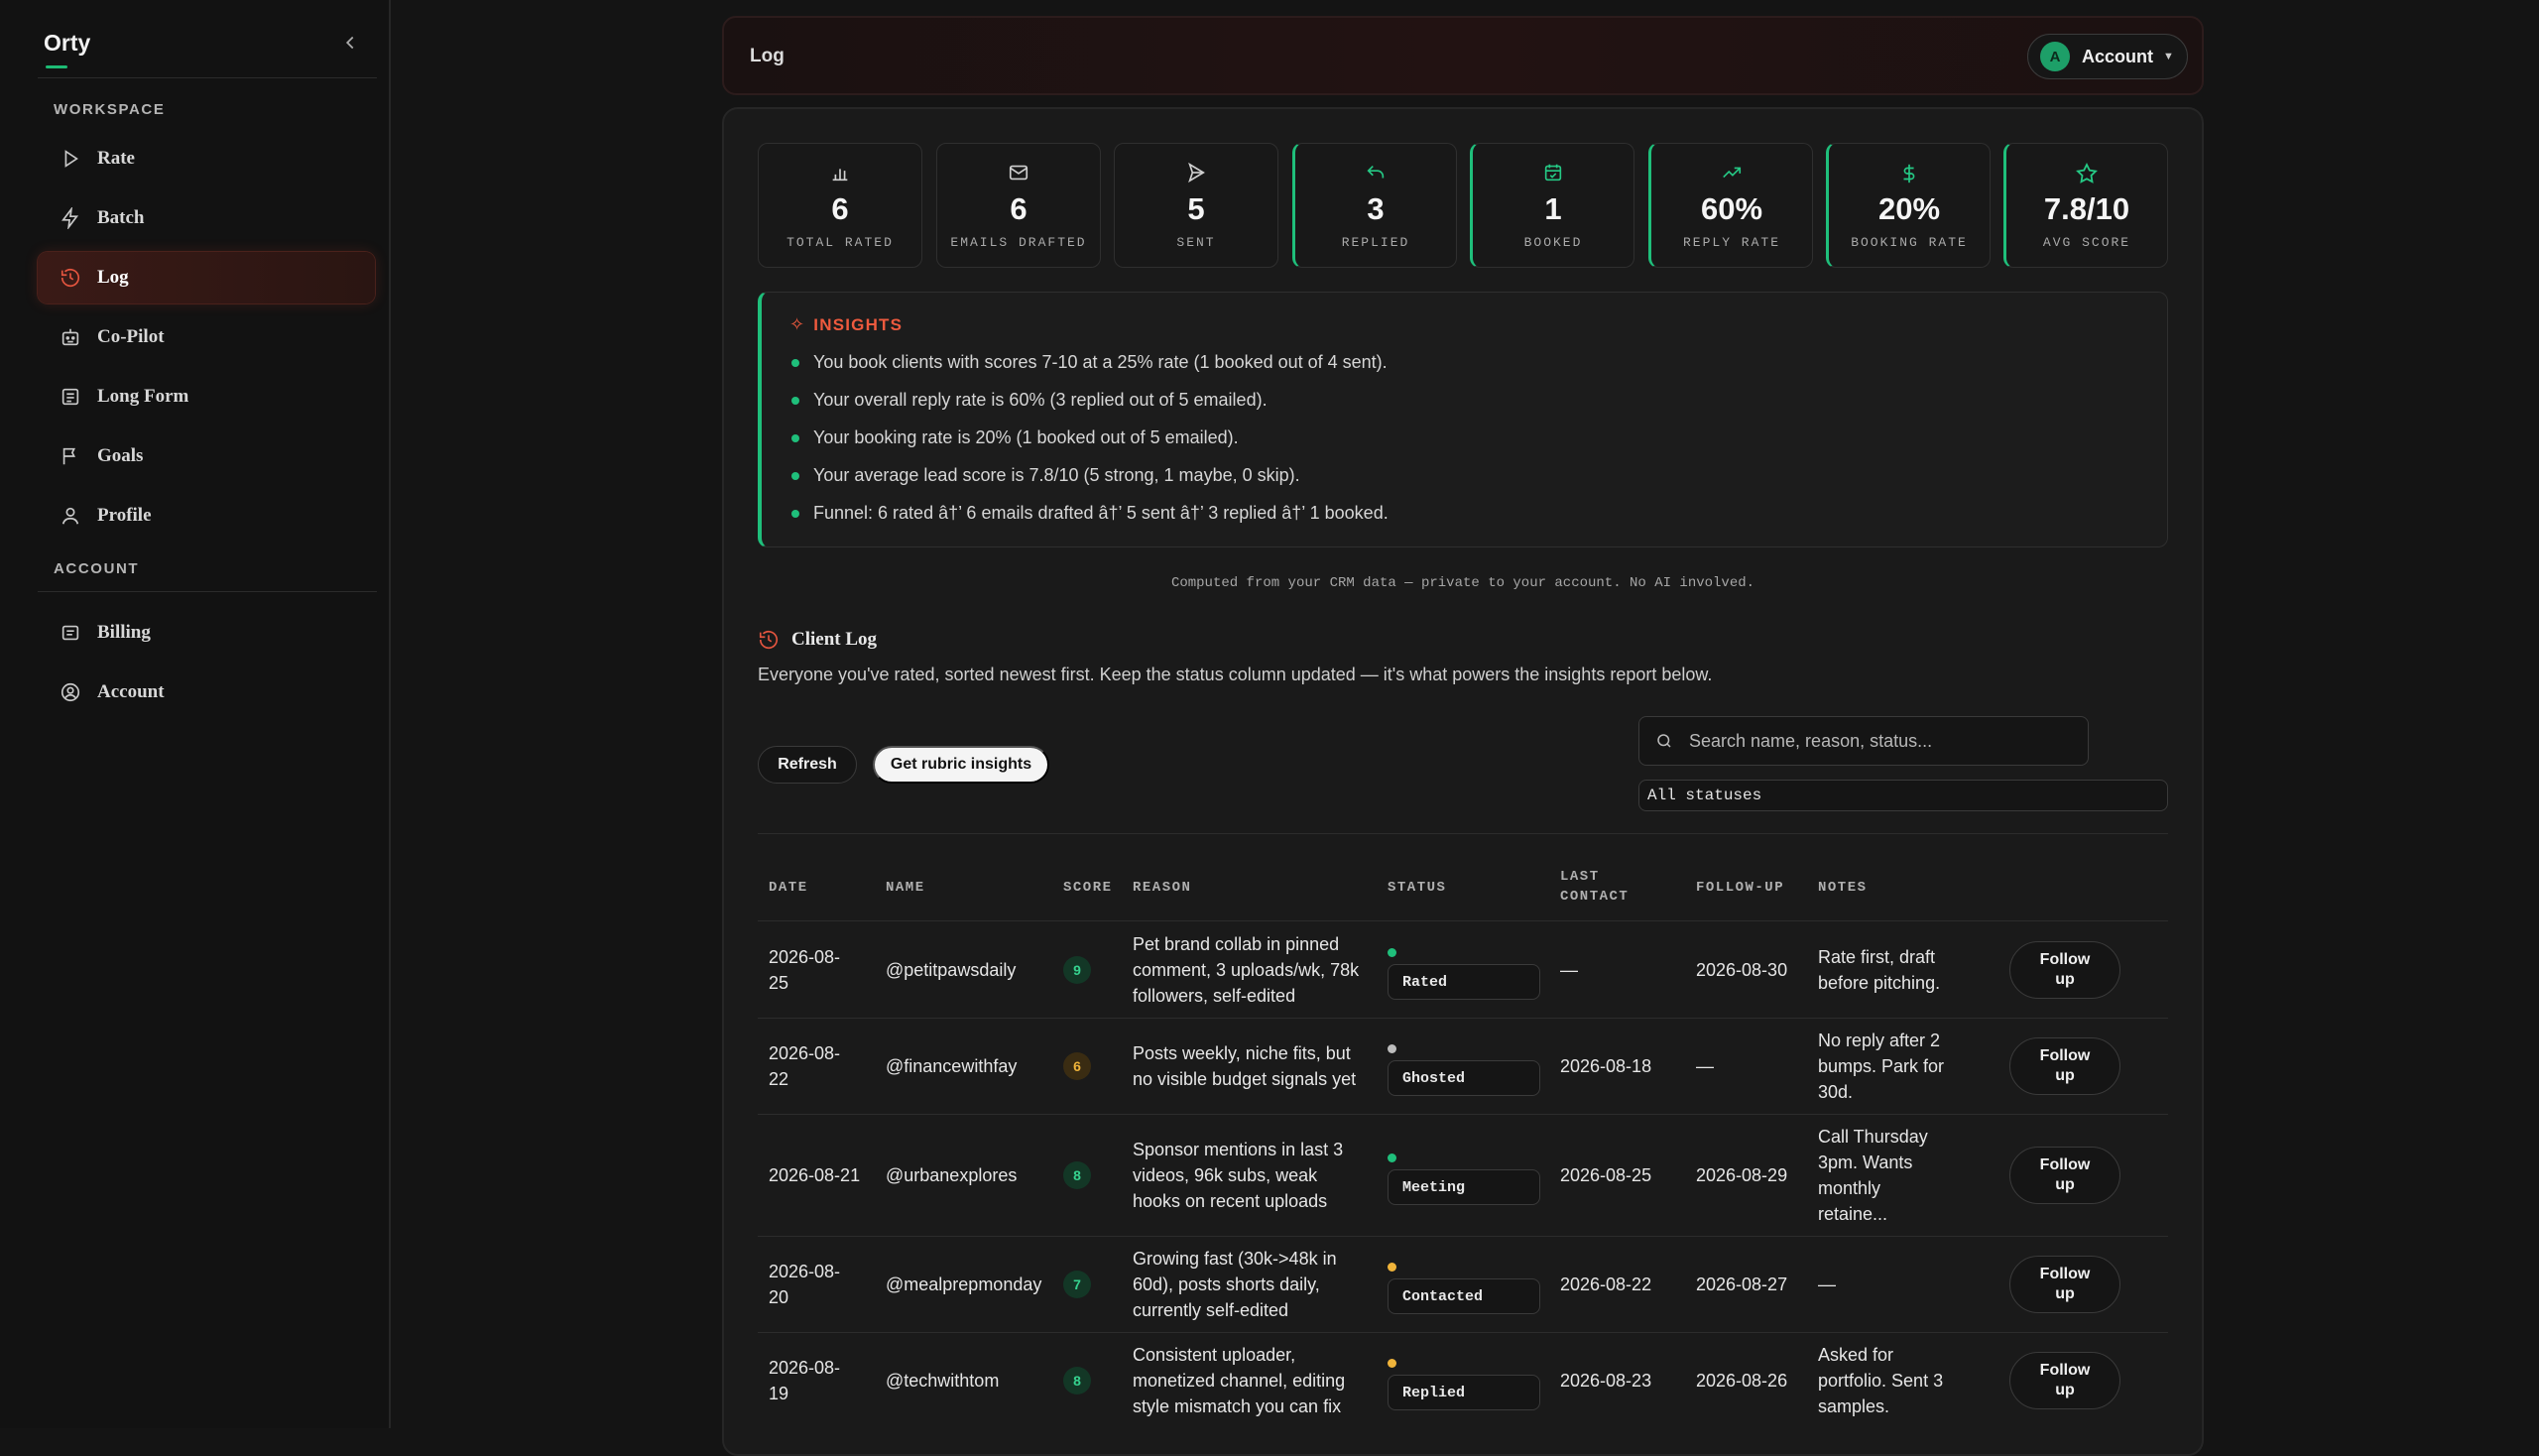 The width and height of the screenshot is (2539, 1456). I want to click on sidebar-item-batch: Batch, so click(207, 218).